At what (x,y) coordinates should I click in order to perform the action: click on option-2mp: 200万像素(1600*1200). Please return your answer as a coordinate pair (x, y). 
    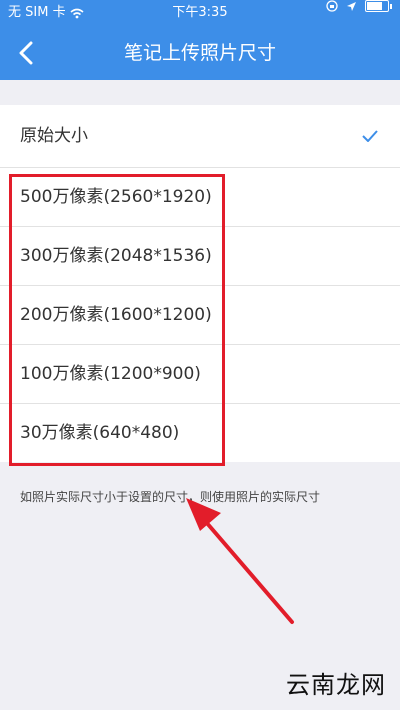
    Looking at the image, I should click on (200, 315).